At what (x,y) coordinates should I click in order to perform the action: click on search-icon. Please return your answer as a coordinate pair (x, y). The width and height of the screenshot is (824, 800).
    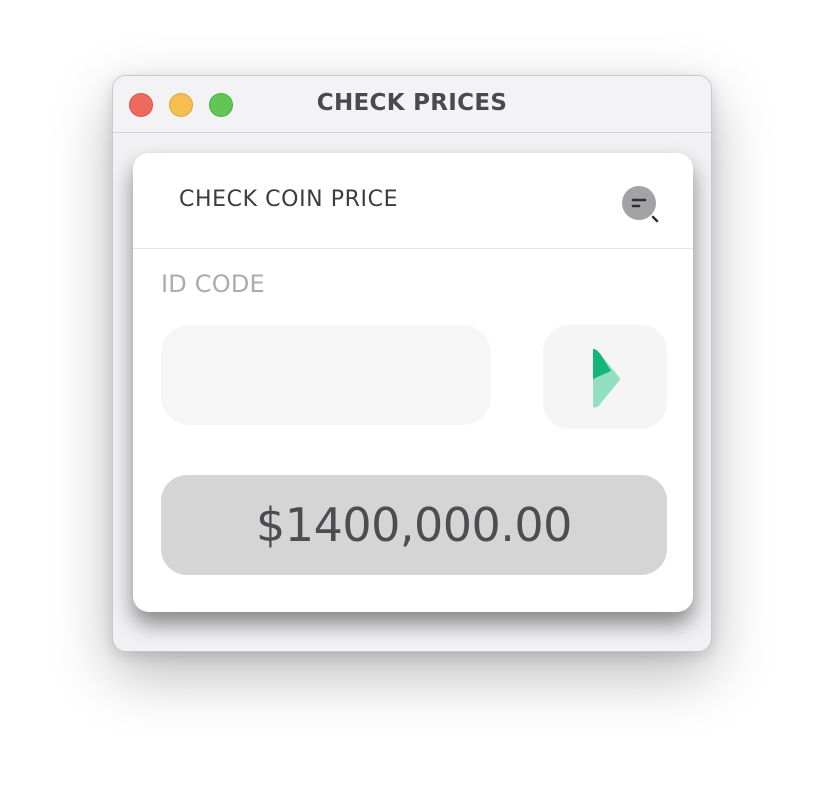
    Looking at the image, I should click on (640, 204).